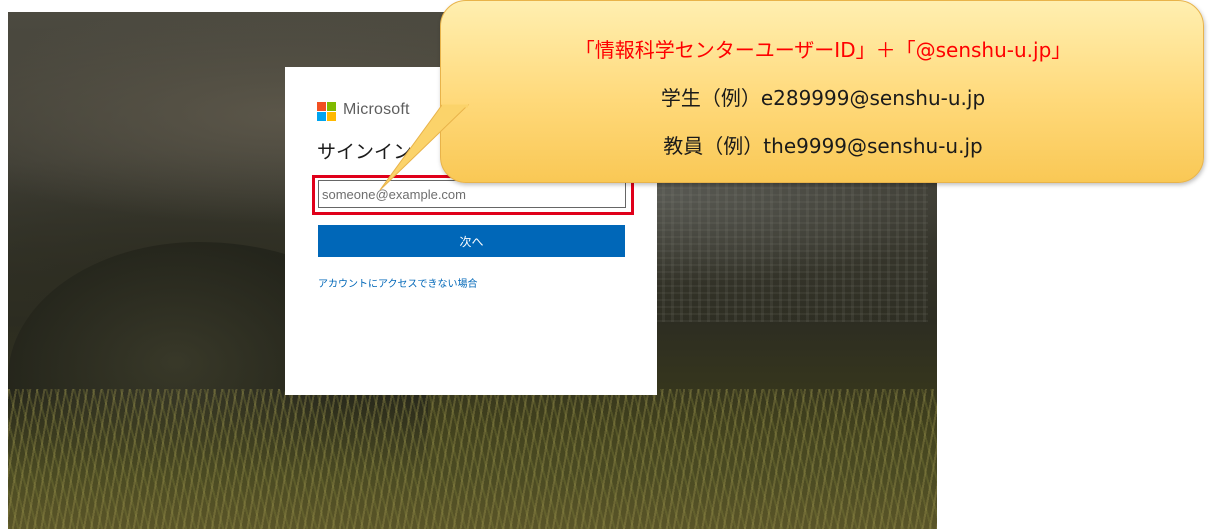  Describe the element at coordinates (471, 241) in the screenshot. I see `next-button: 次へ` at that location.